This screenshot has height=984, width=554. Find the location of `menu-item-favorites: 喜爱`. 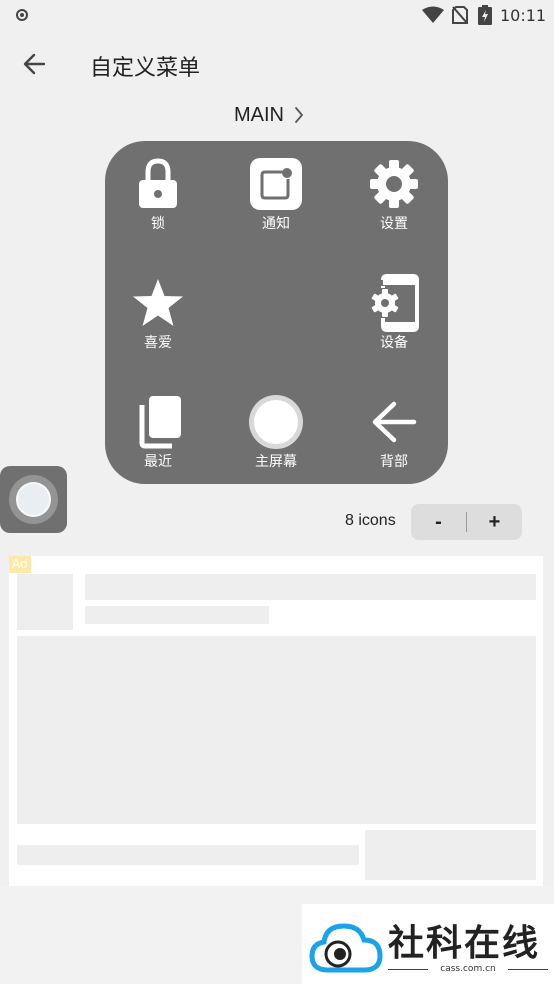

menu-item-favorites: 喜爱 is located at coordinates (158, 315).